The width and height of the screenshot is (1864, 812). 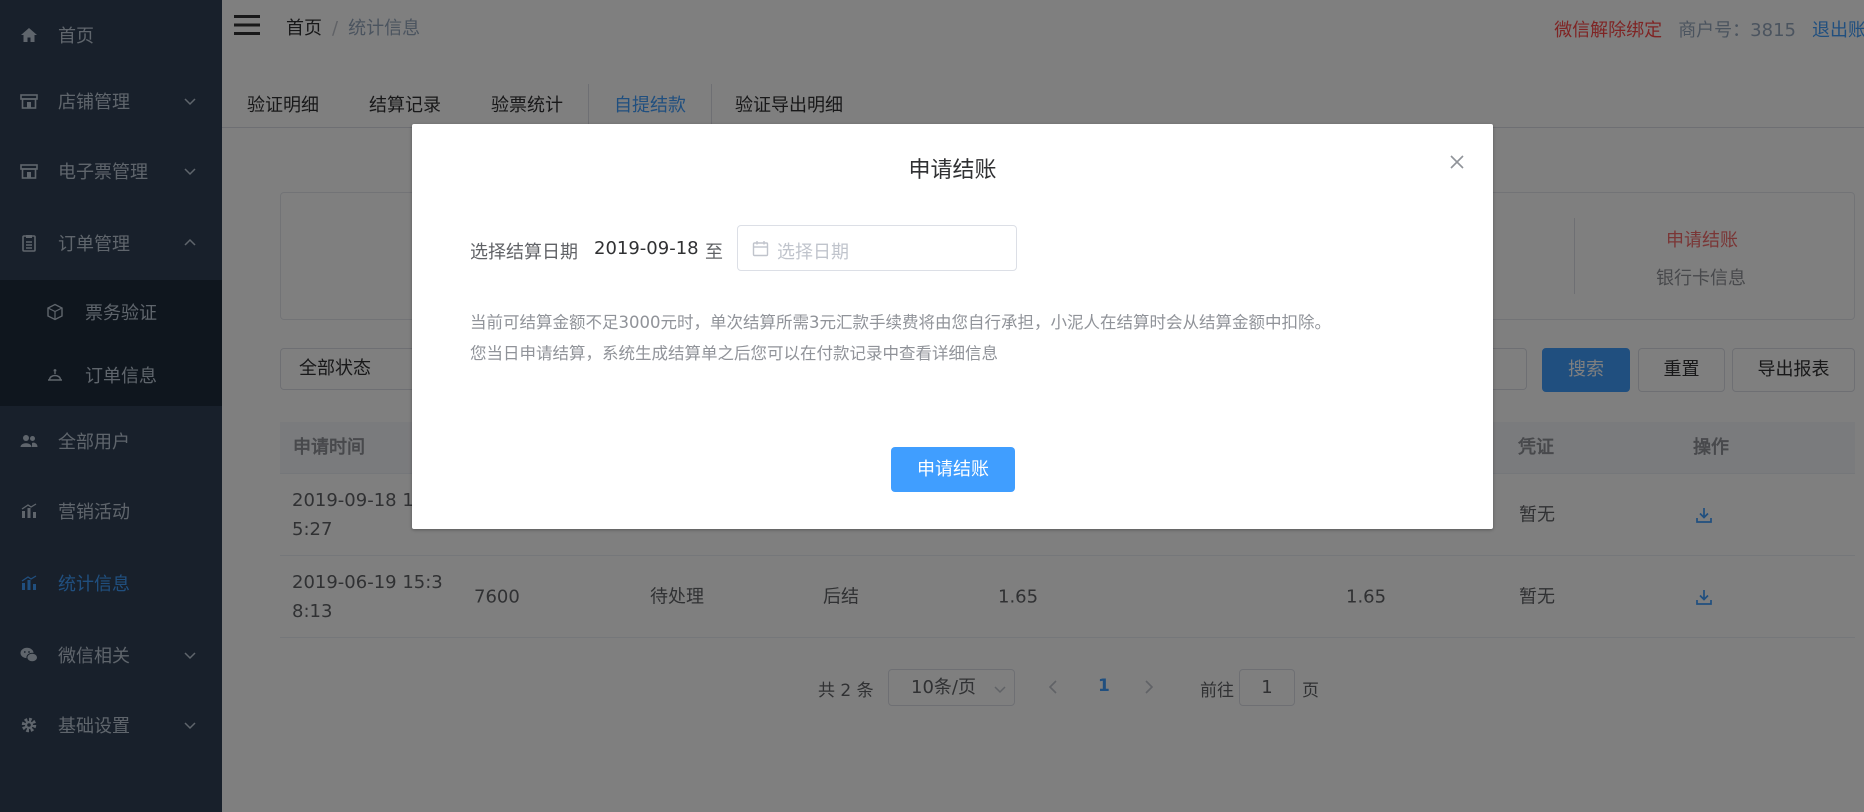 What do you see at coordinates (760, 249) in the screenshot?
I see `calendar-icon` at bounding box center [760, 249].